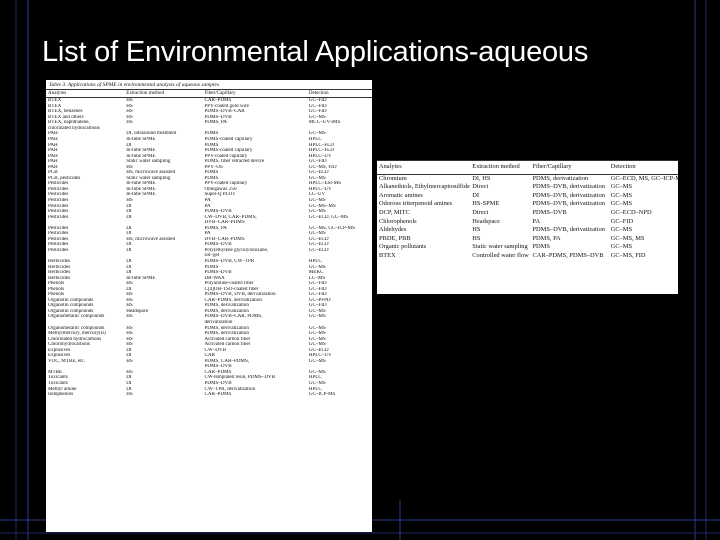 The image size is (720, 540). I want to click on cell-fiber: CAR–PDMS, PDMS–DVB, so click(568, 255).